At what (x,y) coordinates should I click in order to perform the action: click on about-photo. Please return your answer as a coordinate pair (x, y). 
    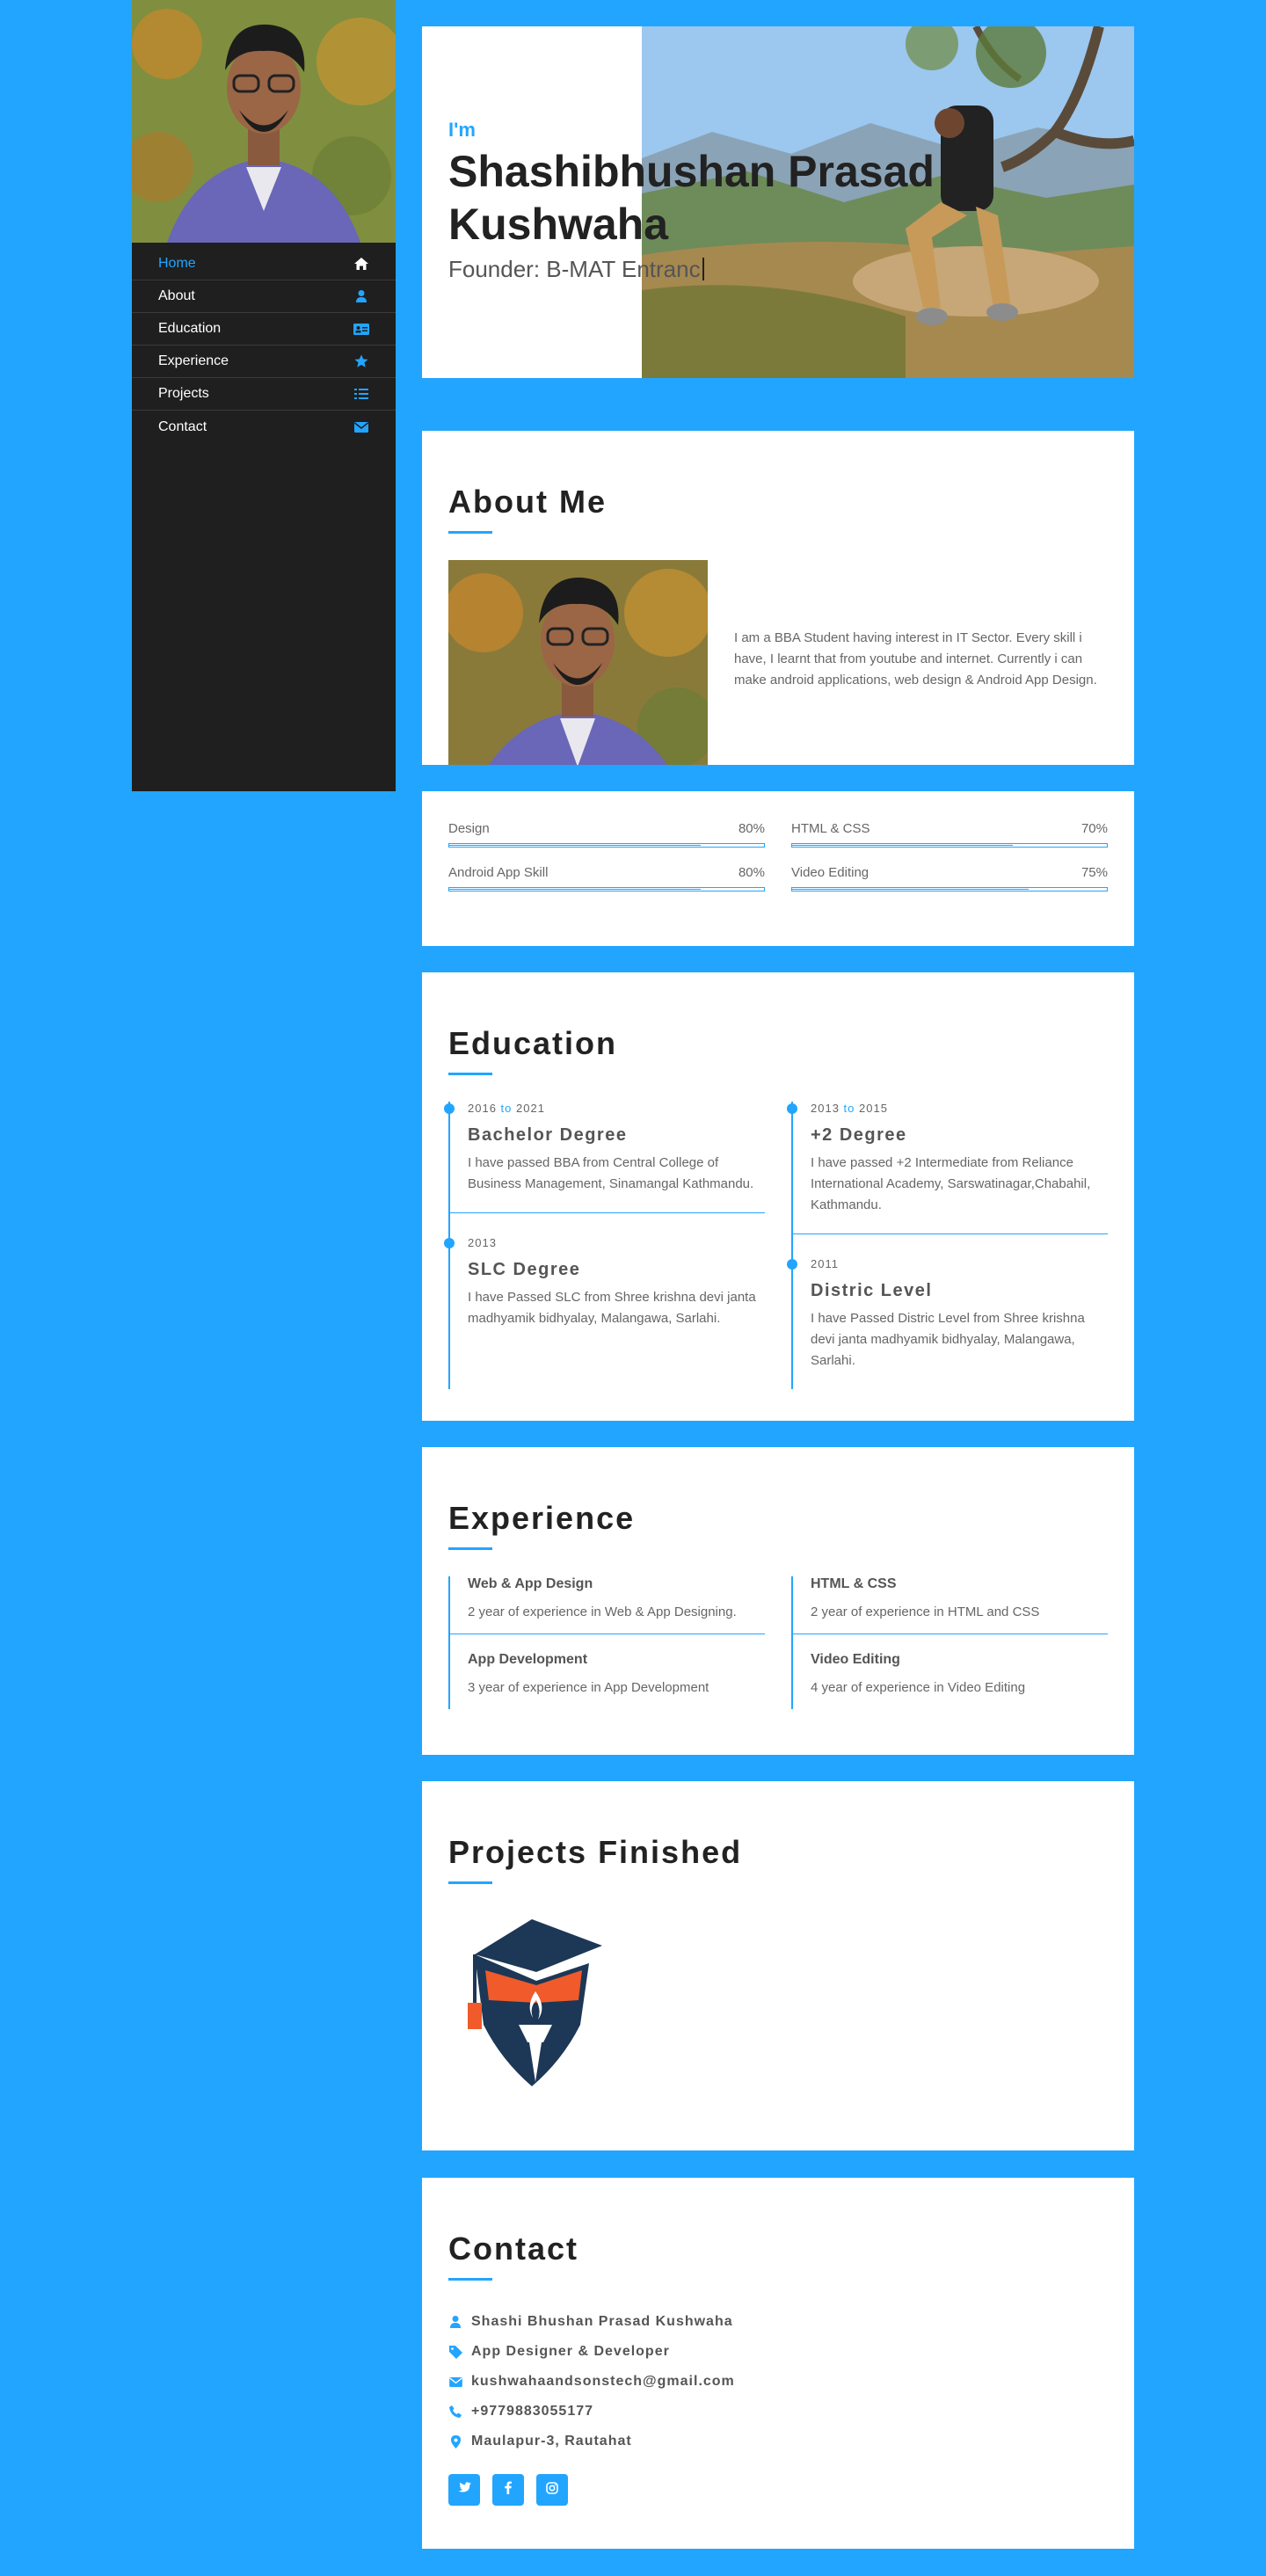
    Looking at the image, I should click on (578, 662).